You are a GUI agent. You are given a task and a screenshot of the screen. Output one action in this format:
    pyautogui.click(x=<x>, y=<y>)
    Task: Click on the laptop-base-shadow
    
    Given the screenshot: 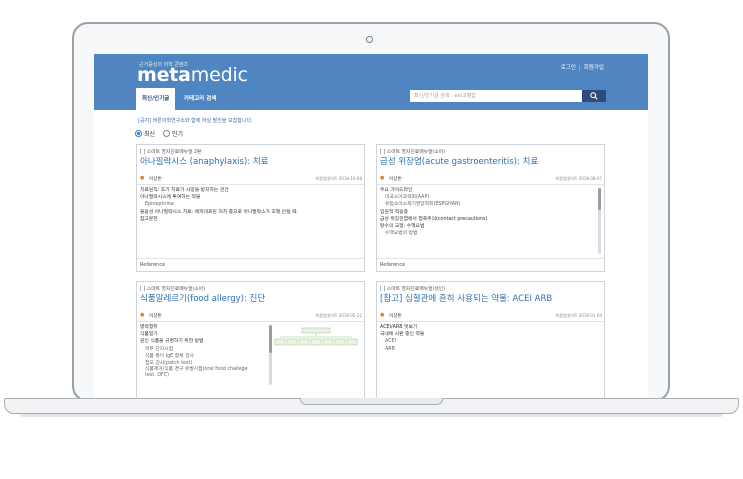 What is the action you would take?
    pyautogui.click(x=371, y=415)
    